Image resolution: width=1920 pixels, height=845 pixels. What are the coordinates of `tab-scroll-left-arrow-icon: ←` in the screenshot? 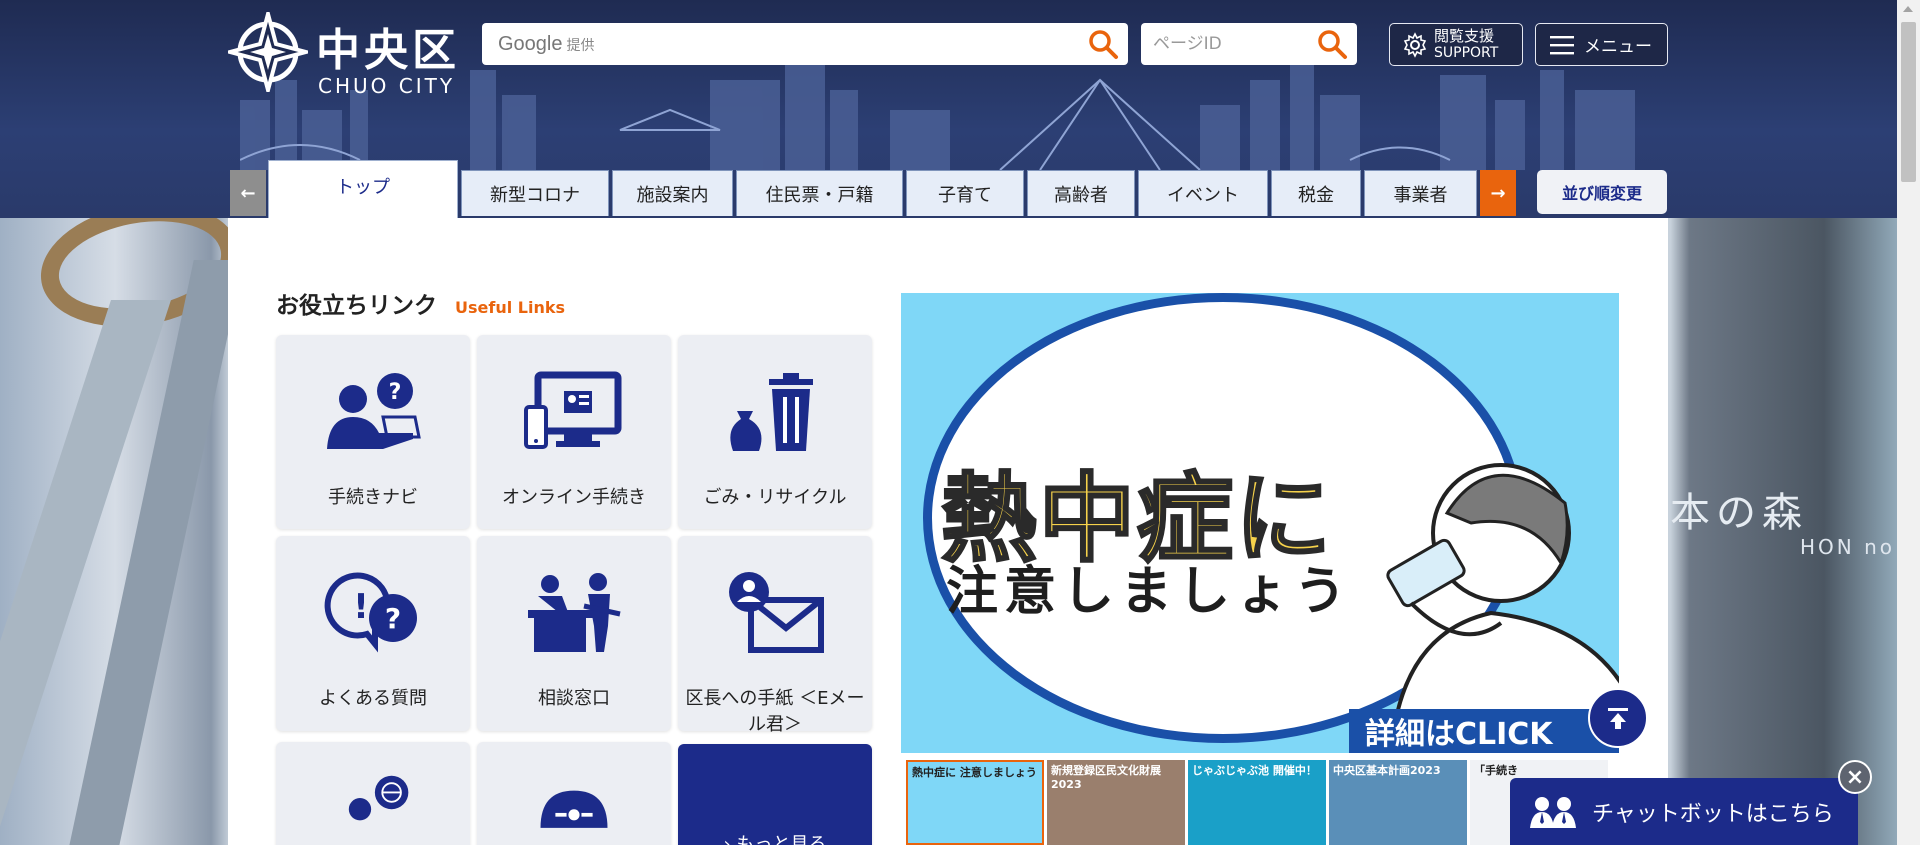 It's located at (248, 193).